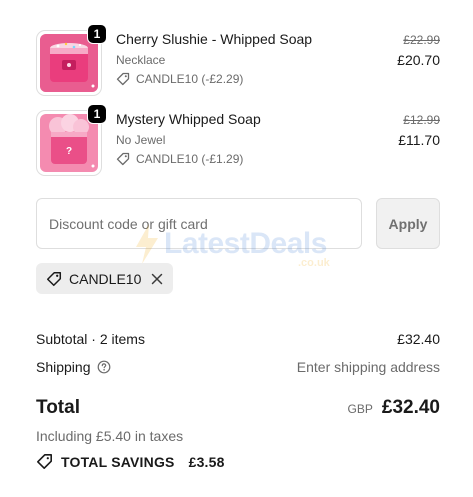 This screenshot has height=497, width=473. I want to click on taxes-note: Including £5.40 in taxes, so click(110, 436).